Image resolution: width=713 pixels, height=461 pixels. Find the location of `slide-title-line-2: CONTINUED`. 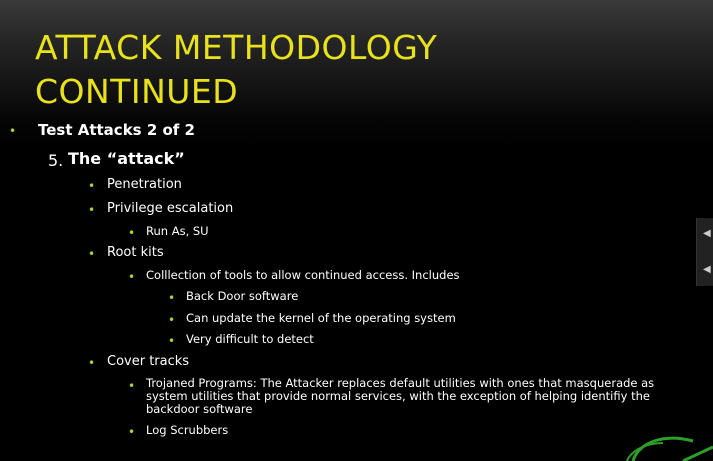

slide-title-line-2: CONTINUED is located at coordinates (137, 92).